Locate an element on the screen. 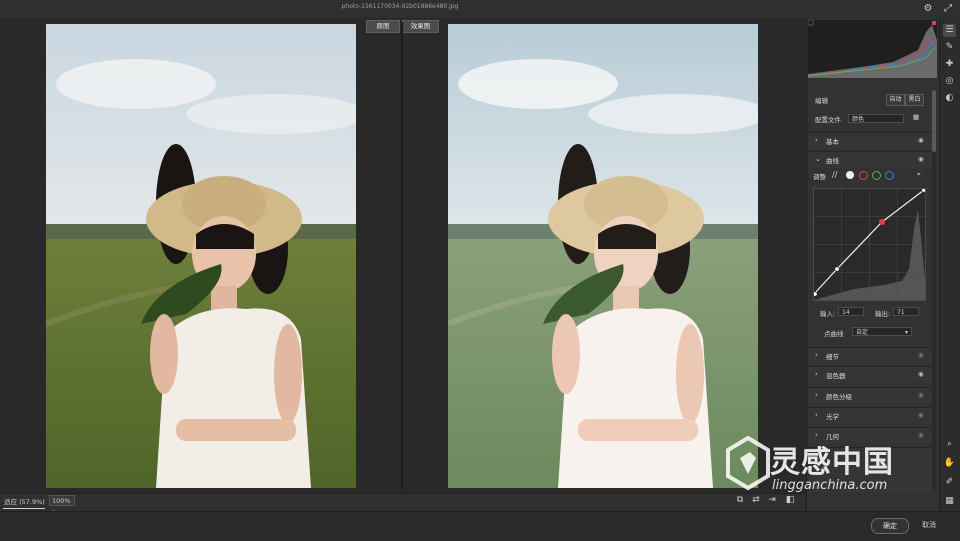 Image resolution: width=960 pixels, height=541 pixels. brand-logo-icon is located at coordinates (748, 463).